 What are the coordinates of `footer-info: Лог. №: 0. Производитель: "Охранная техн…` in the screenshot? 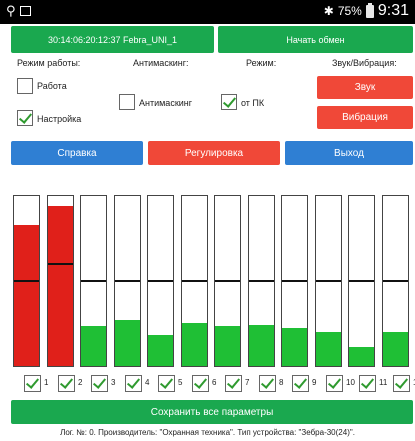 It's located at (207, 432).